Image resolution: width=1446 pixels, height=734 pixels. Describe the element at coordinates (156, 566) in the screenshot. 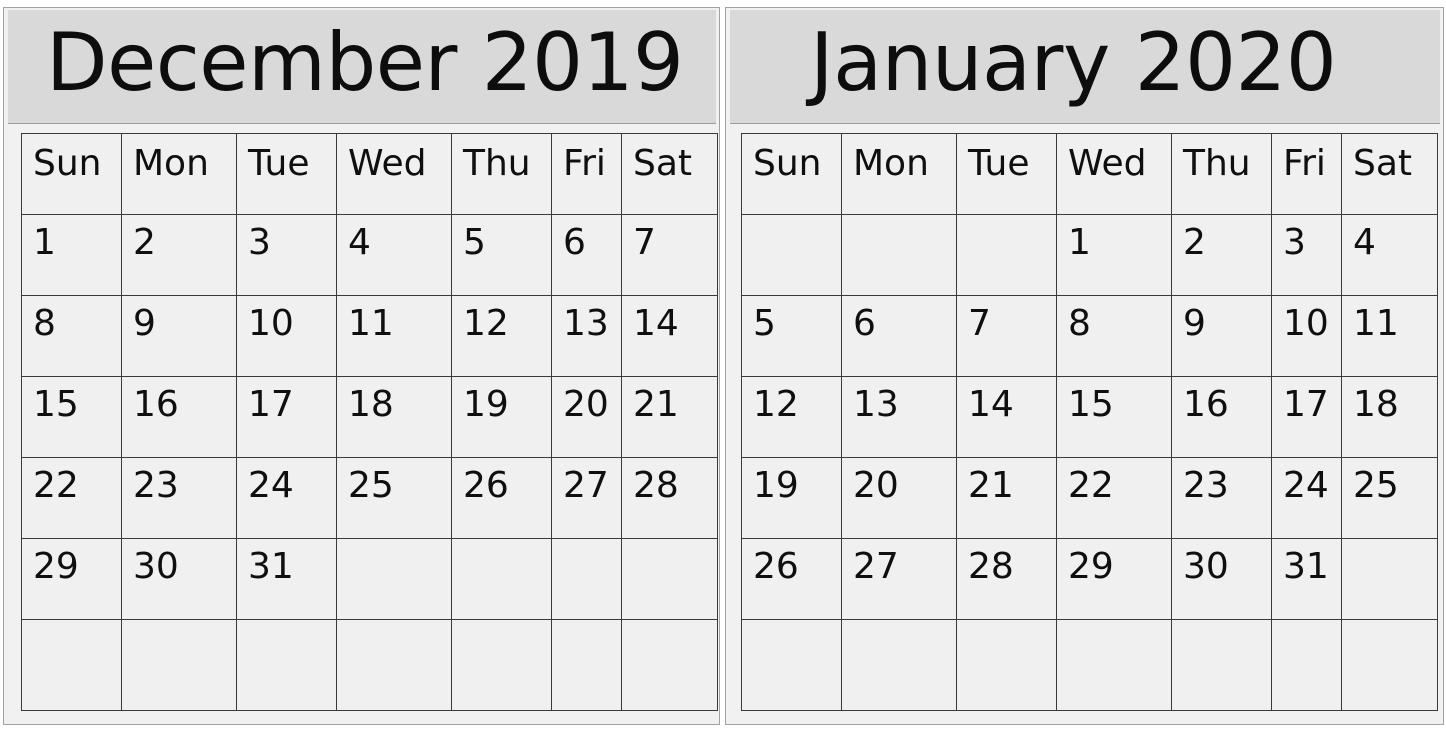

I see `day-number: 30` at that location.